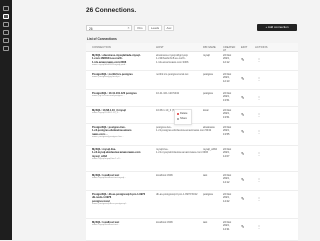  Describe the element at coordinates (6, 32) in the screenshot. I see `history-icon` at that location.